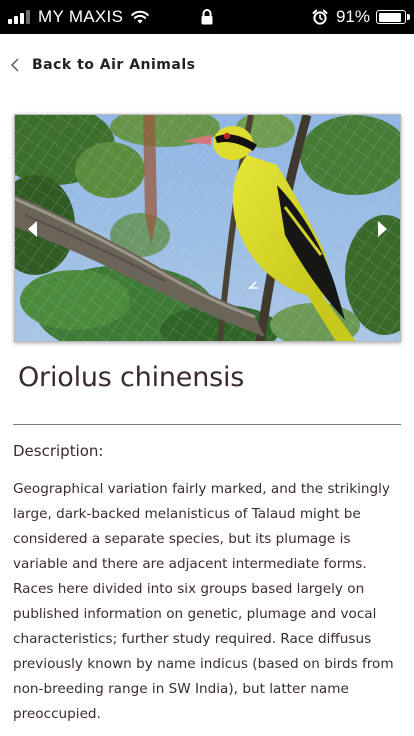  Describe the element at coordinates (383, 229) in the screenshot. I see `caret-right-icon` at that location.